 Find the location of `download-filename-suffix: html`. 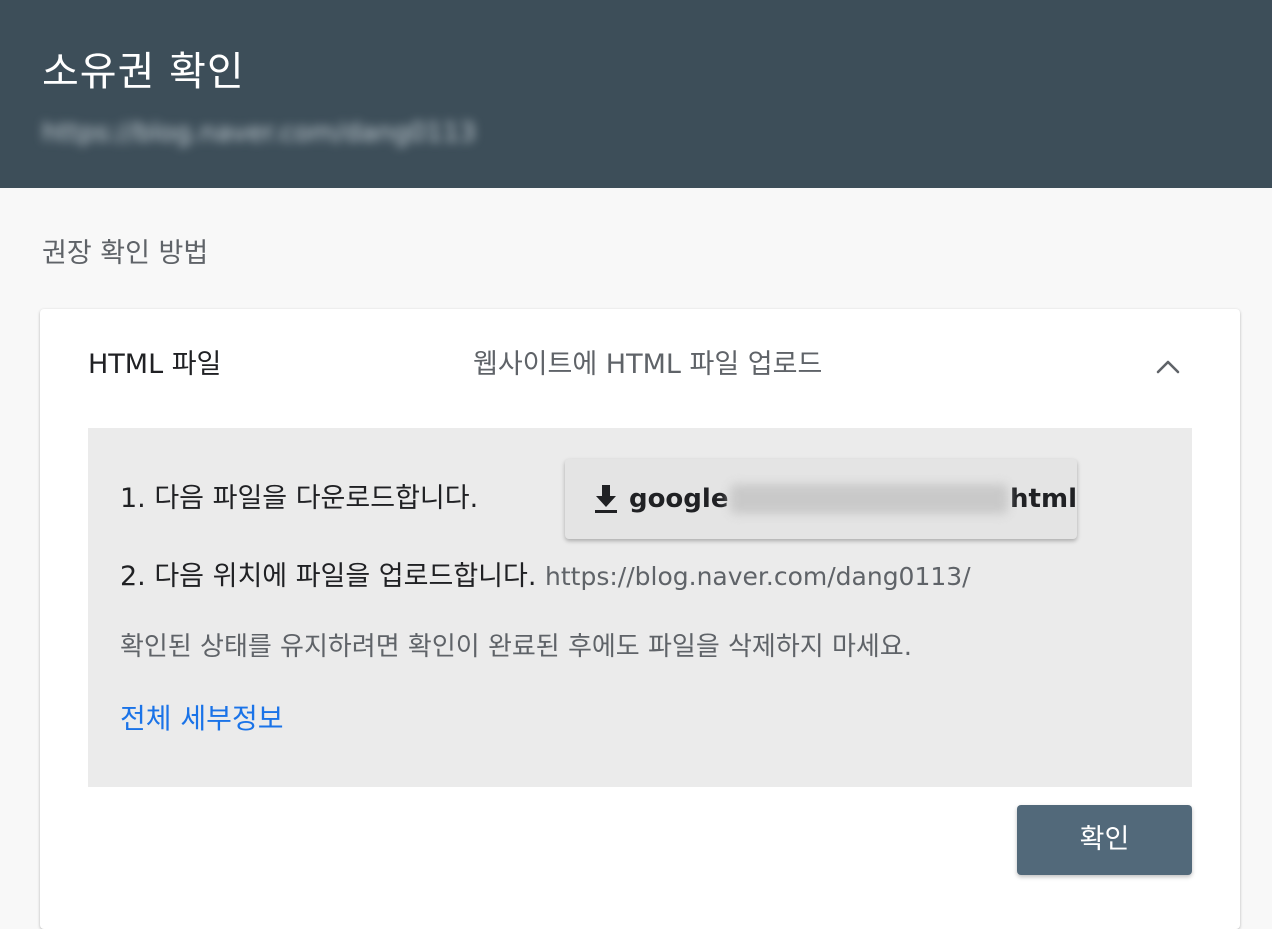

download-filename-suffix: html is located at coordinates (1043, 499).